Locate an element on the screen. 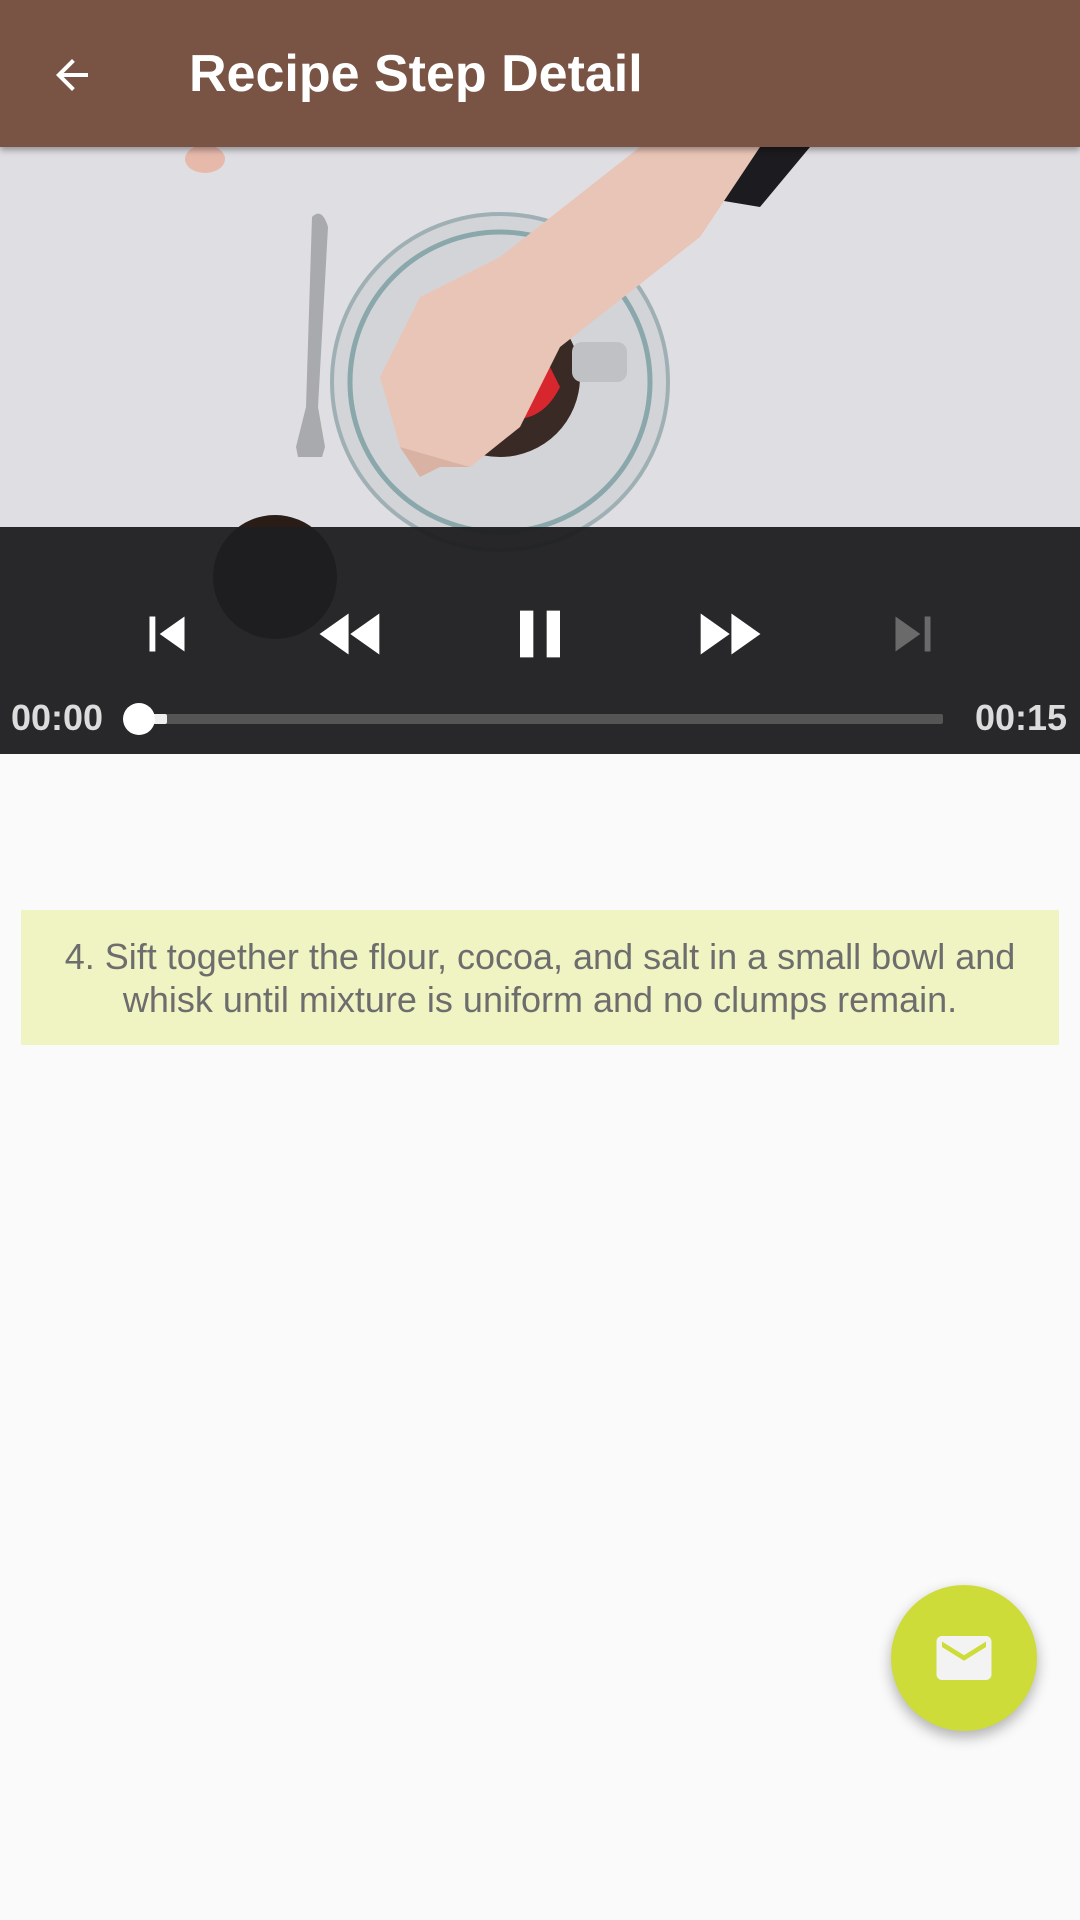 Image resolution: width=1080 pixels, height=1920 pixels. pause-button is located at coordinates (540, 634).